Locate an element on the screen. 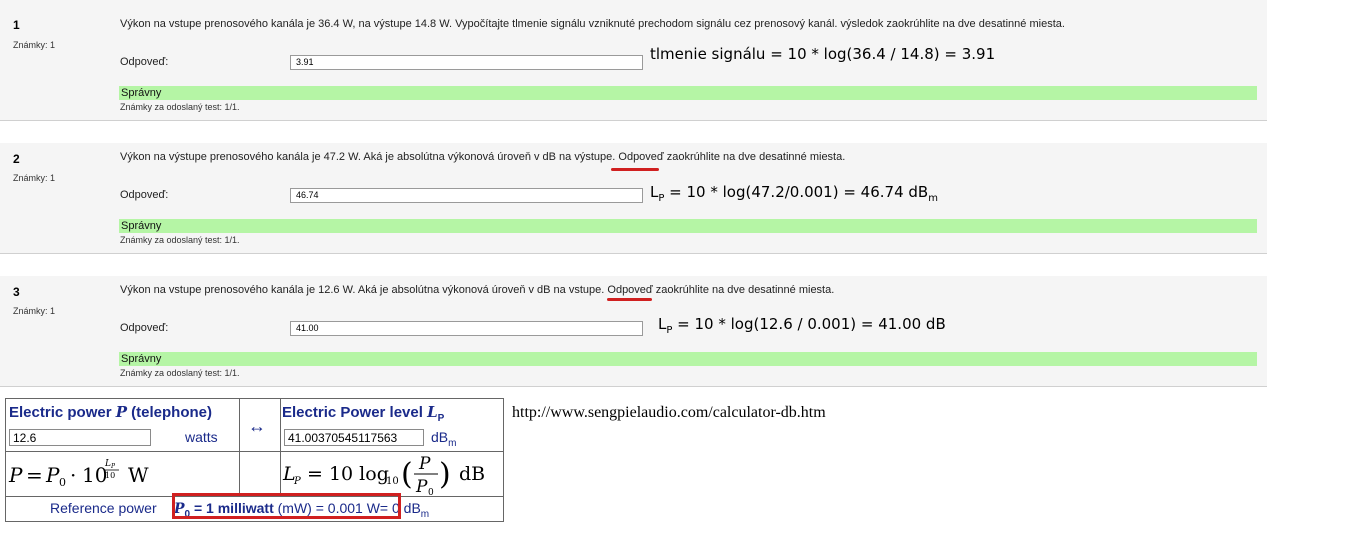 This screenshot has height=538, width=1366. level-header: Electric Power level LP is located at coordinates (363, 413).